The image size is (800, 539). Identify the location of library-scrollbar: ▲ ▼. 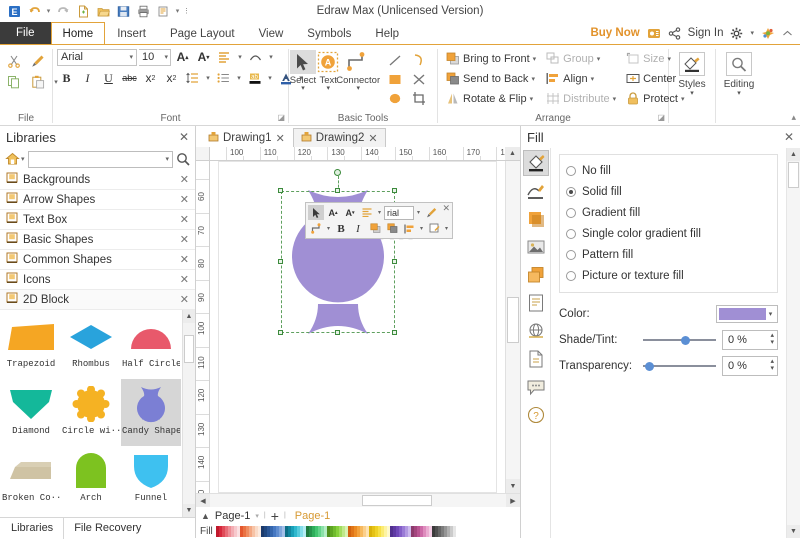
(188, 413).